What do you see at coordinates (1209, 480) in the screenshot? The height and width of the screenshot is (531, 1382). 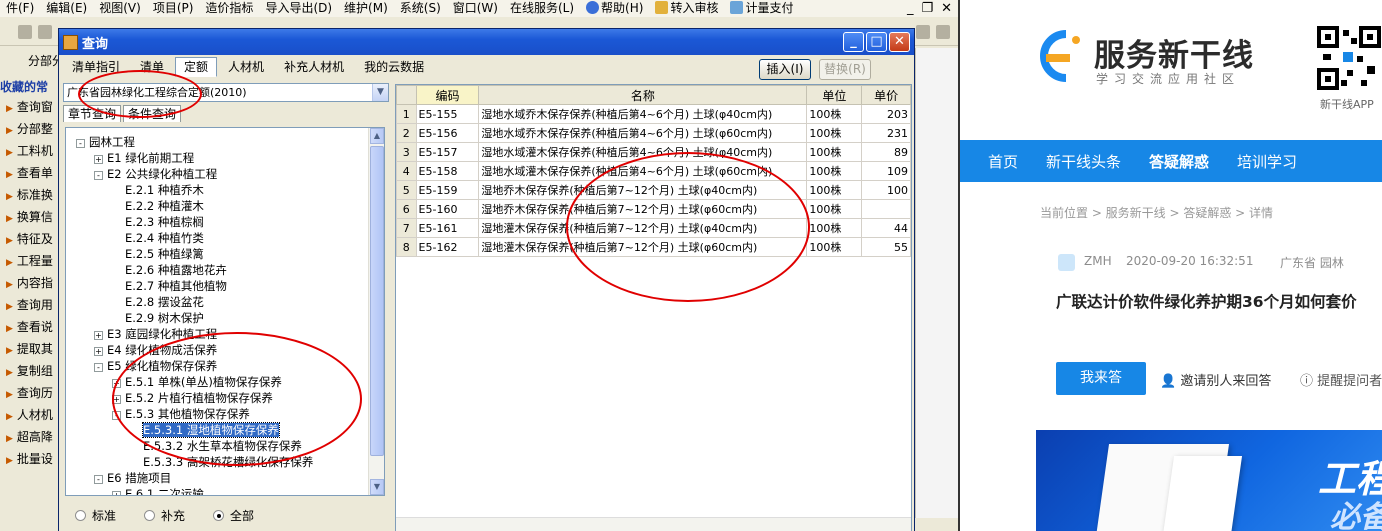 I see `ad-banner: 工程 必备` at bounding box center [1209, 480].